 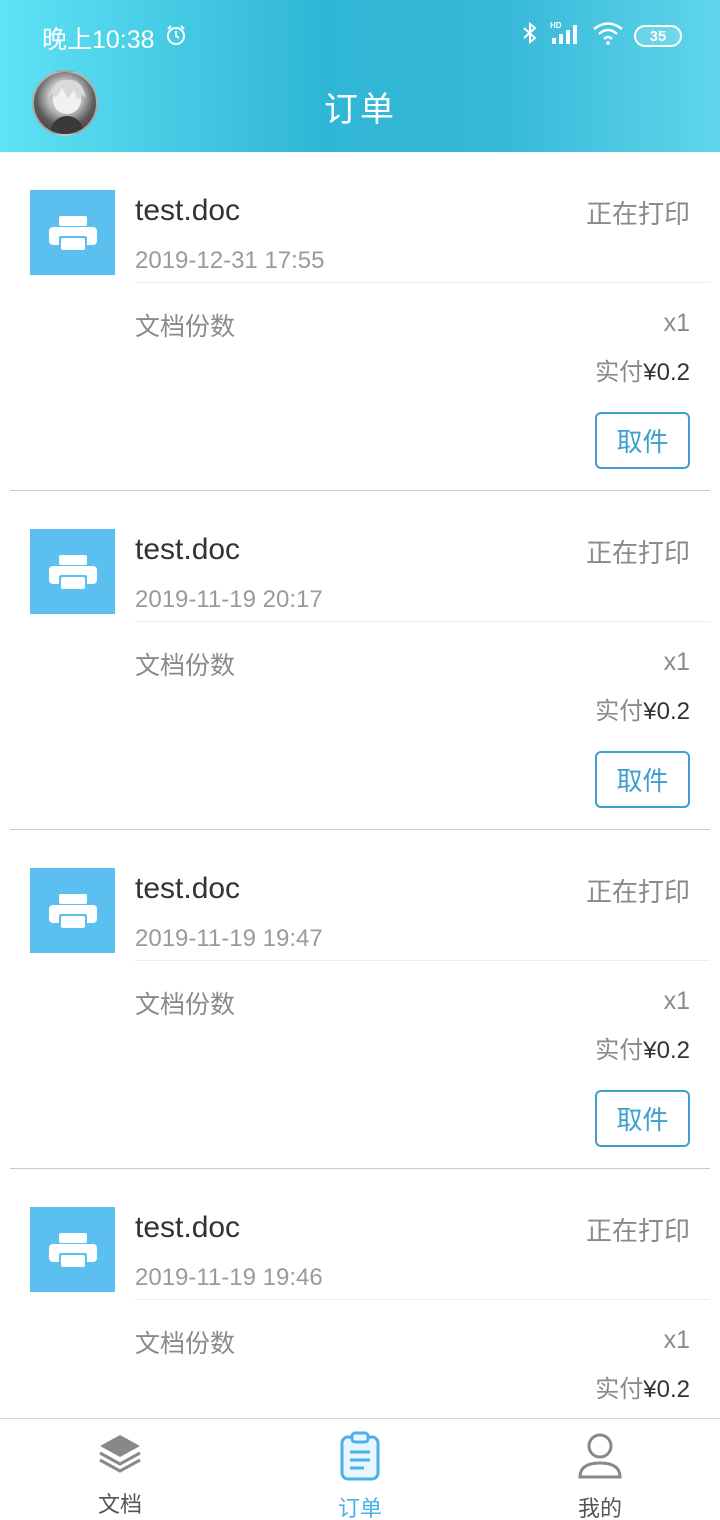 What do you see at coordinates (360, 1459) in the screenshot?
I see `clipboard-icon` at bounding box center [360, 1459].